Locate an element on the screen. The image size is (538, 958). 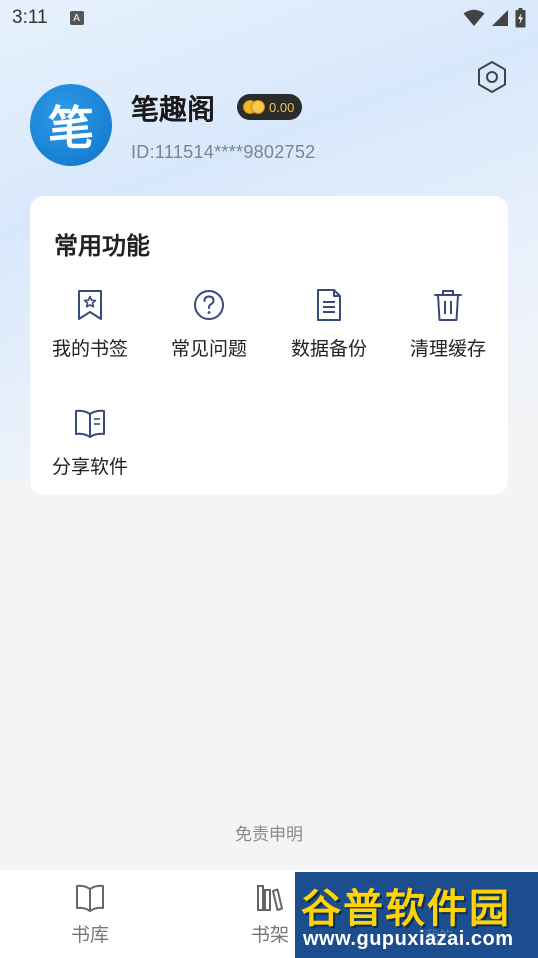
signal-icon is located at coordinates (500, 18).